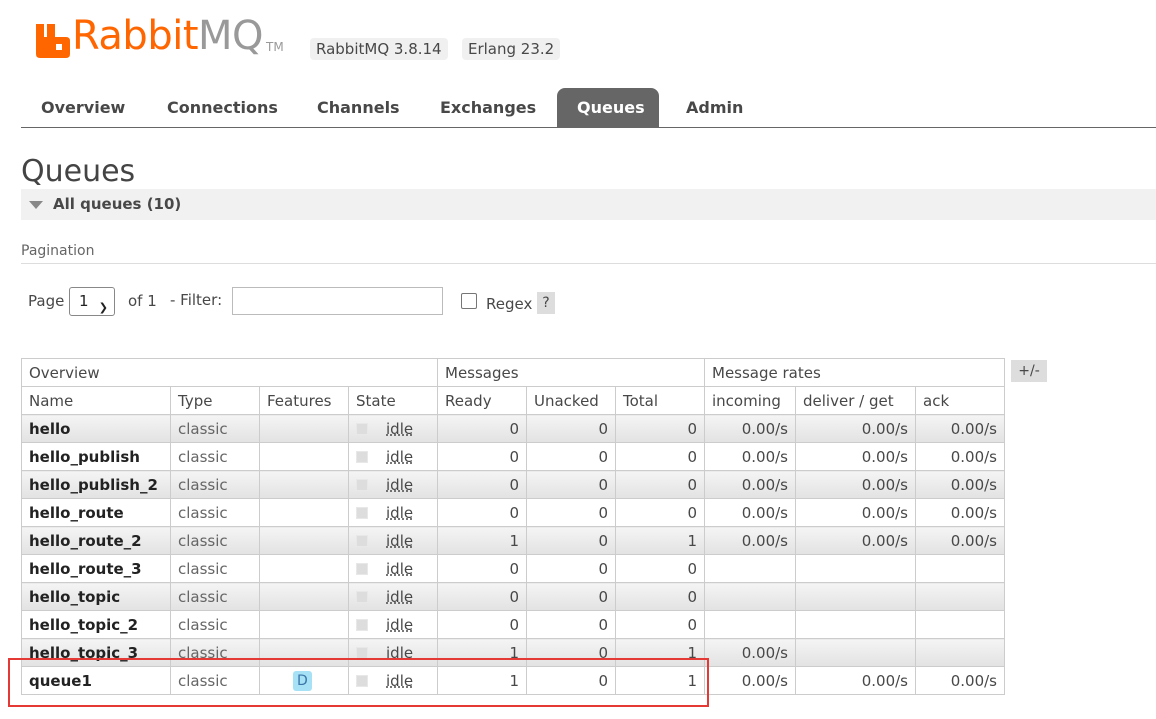 Image resolution: width=1156 pixels, height=719 pixels. Describe the element at coordinates (222, 107) in the screenshot. I see `tab-connections: Connections` at that location.